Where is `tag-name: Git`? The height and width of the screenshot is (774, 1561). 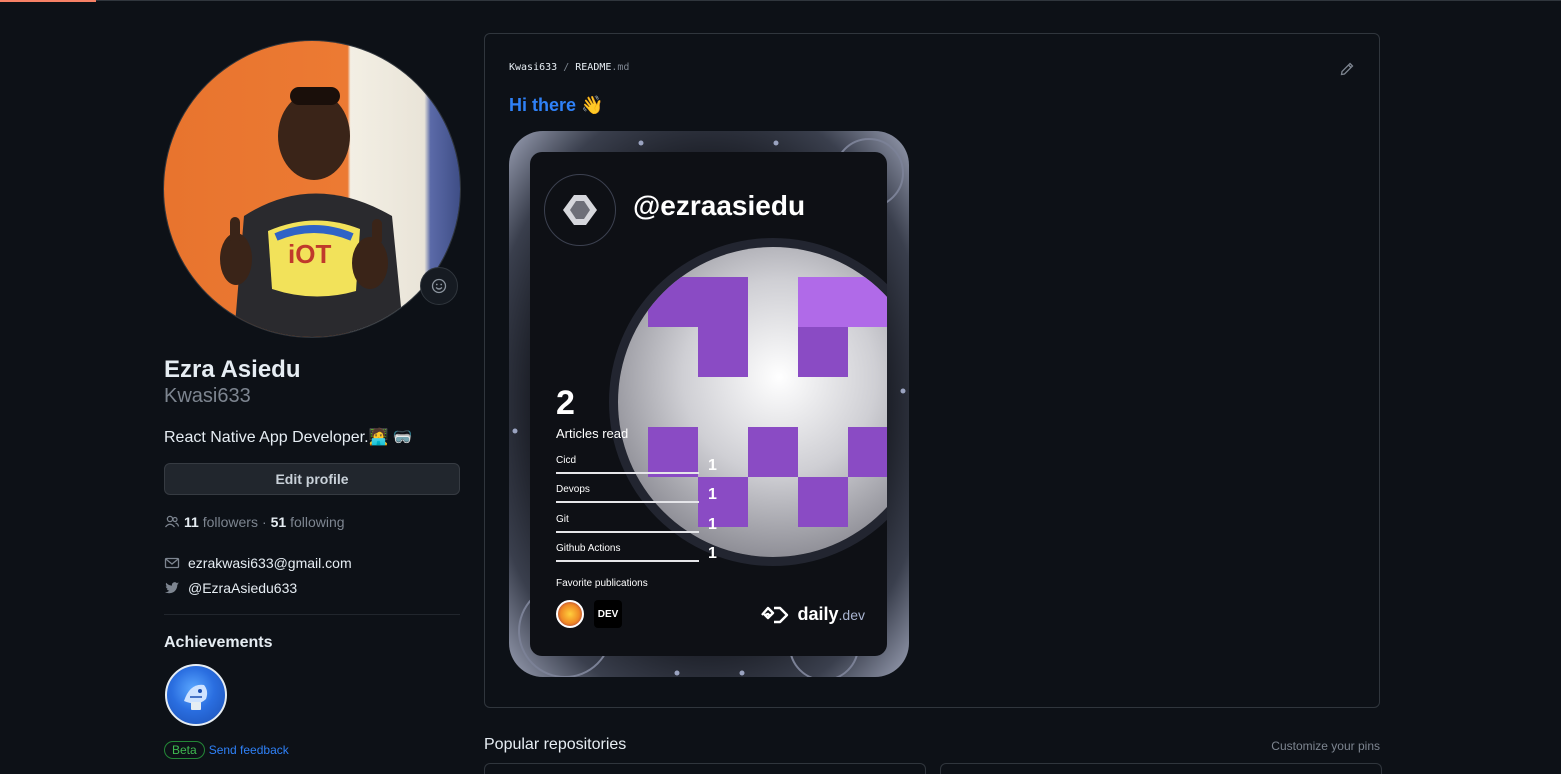
tag-name: Git is located at coordinates (562, 519).